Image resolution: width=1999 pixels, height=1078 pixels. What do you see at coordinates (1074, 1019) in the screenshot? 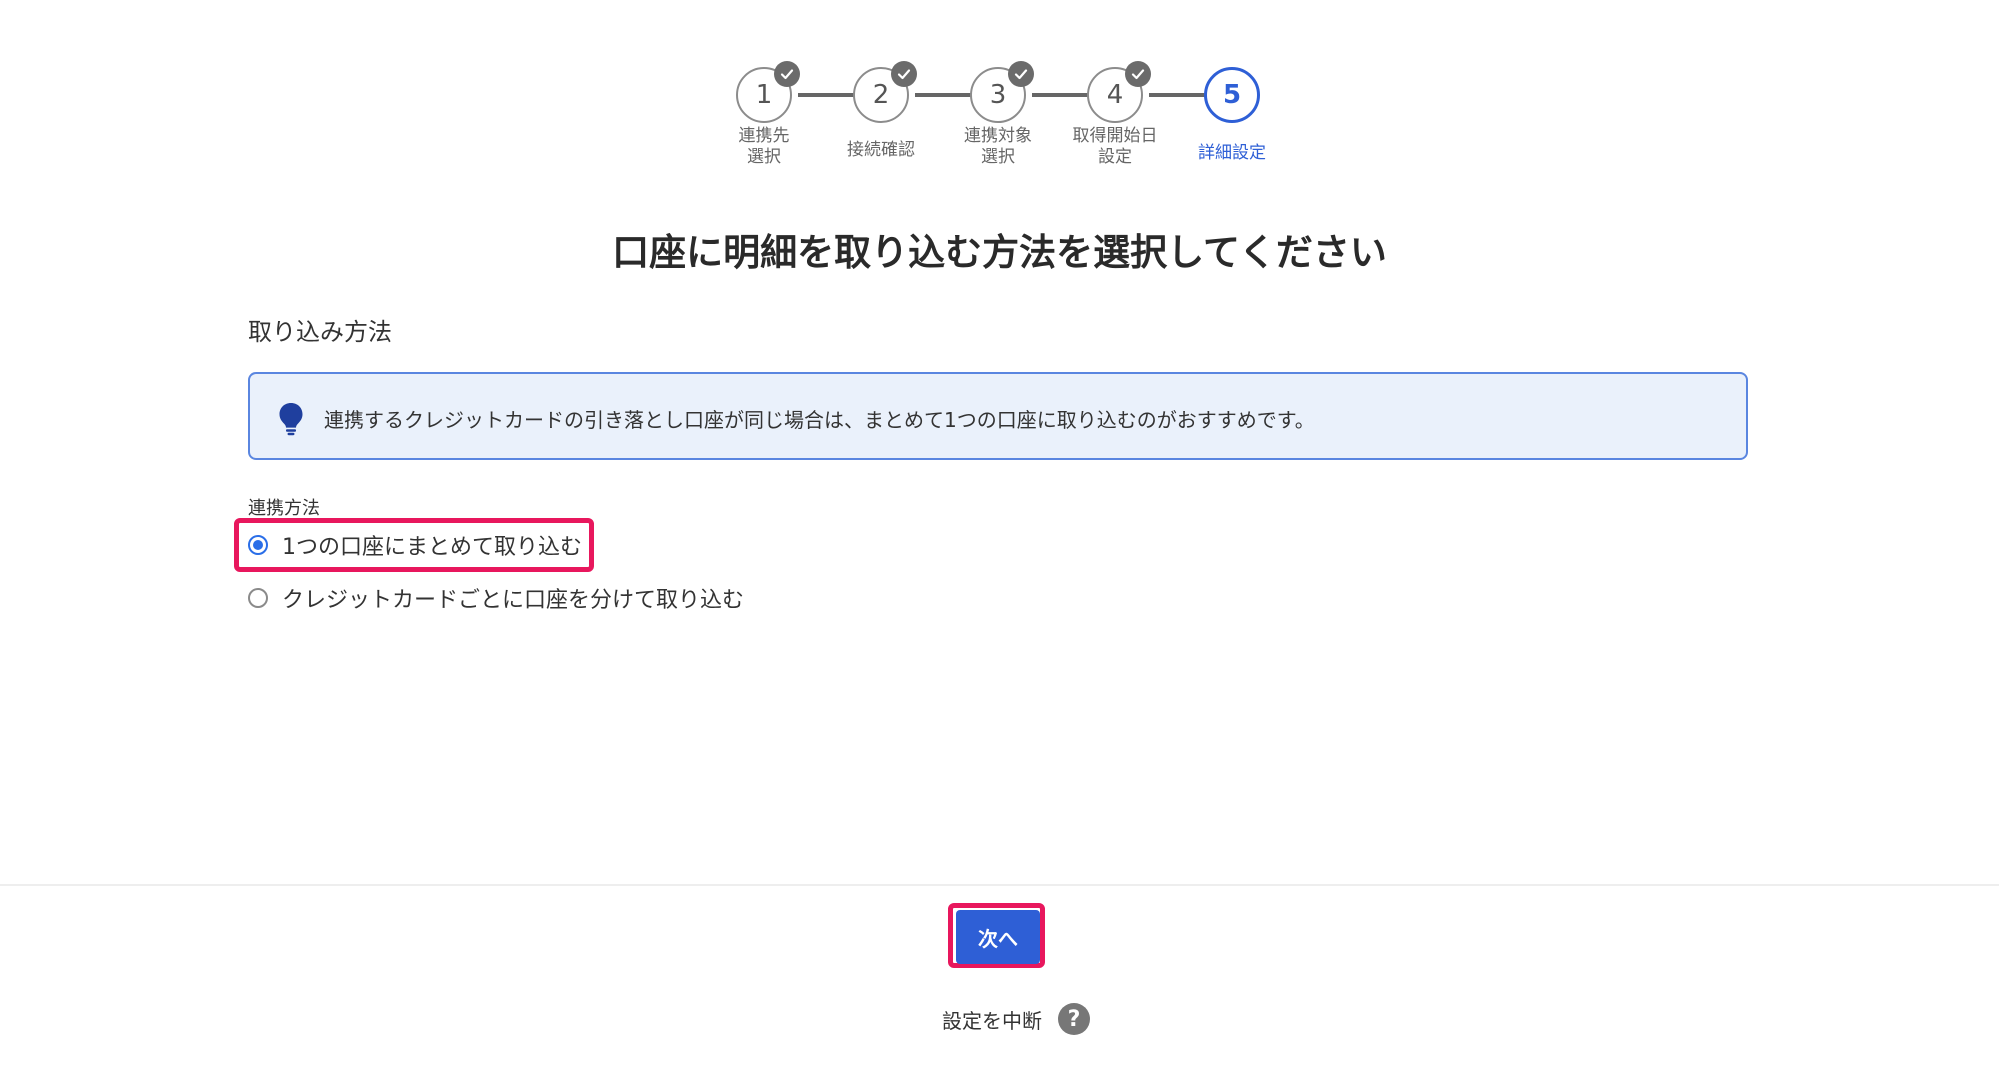
I see `help-icon: ?` at bounding box center [1074, 1019].